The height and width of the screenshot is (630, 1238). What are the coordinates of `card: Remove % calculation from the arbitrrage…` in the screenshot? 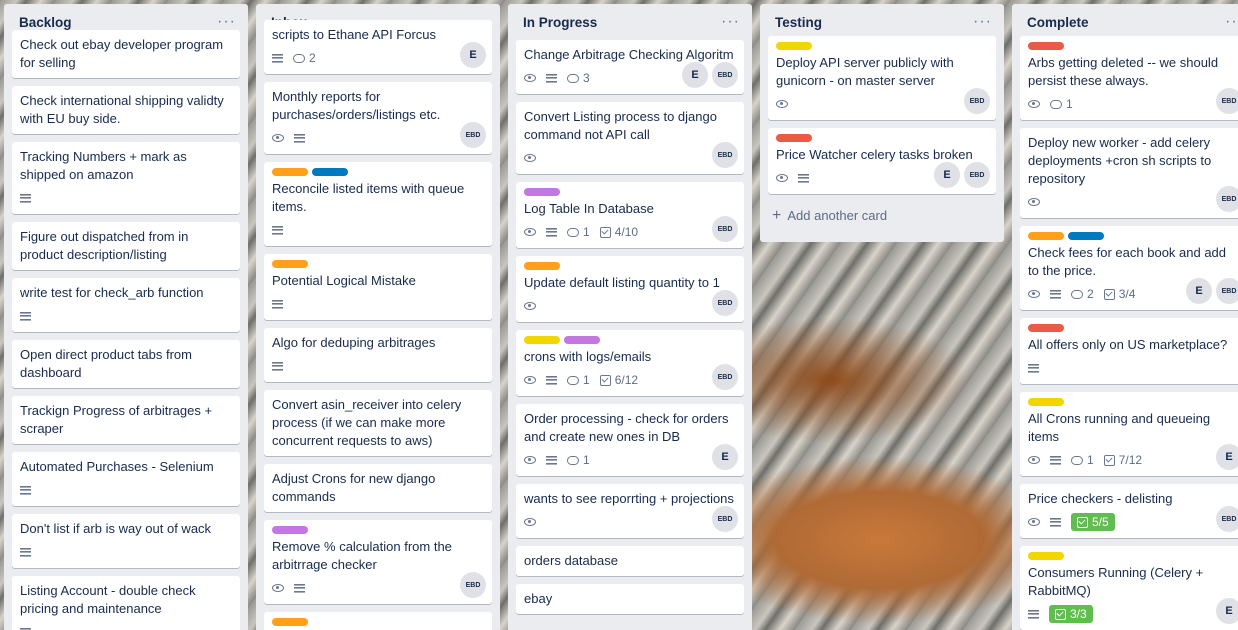 It's located at (378, 562).